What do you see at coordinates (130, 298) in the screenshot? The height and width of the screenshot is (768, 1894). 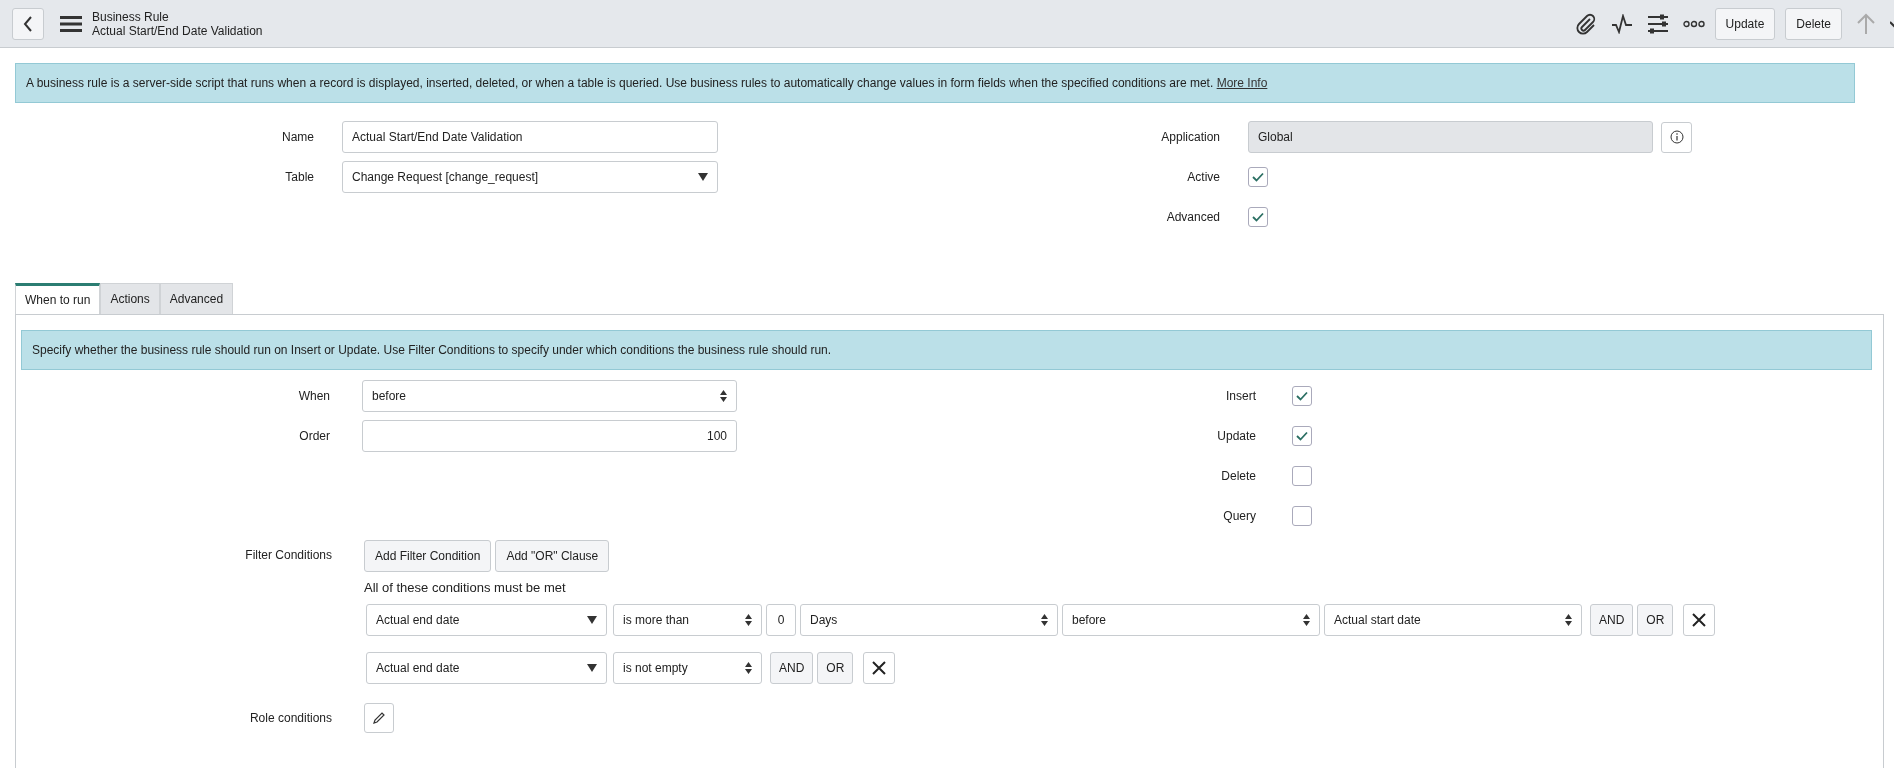 I see `tab: Actions` at bounding box center [130, 298].